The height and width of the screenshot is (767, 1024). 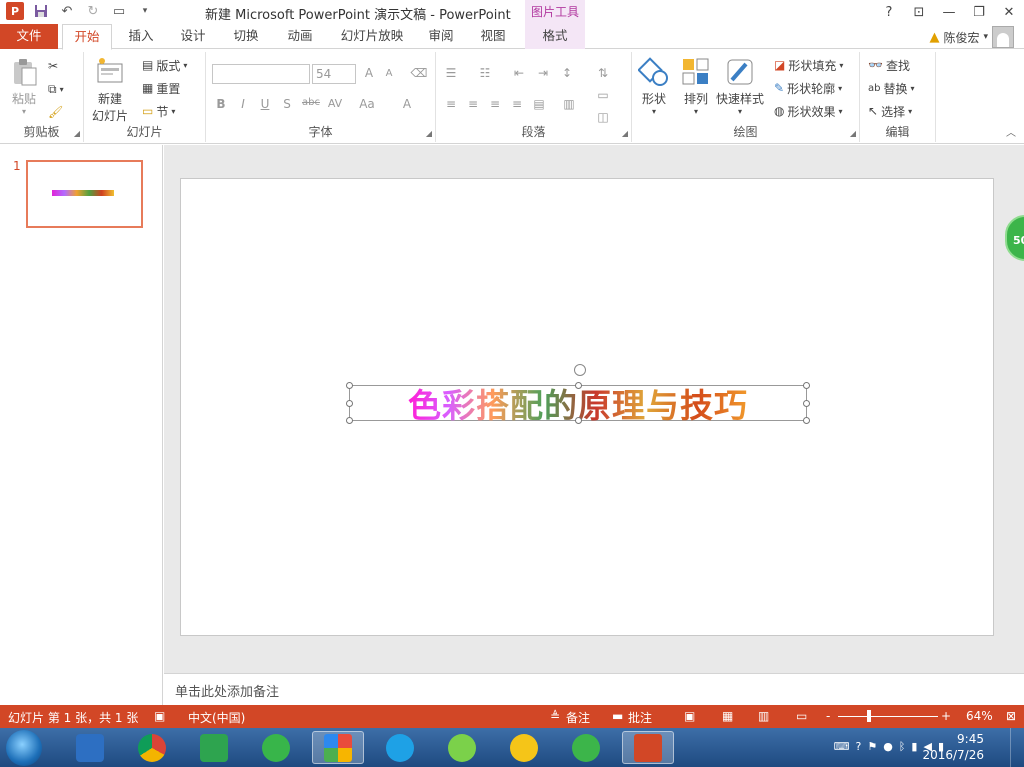 I want to click on powerpoint-logo-icon: P, so click(x=15, y=11).